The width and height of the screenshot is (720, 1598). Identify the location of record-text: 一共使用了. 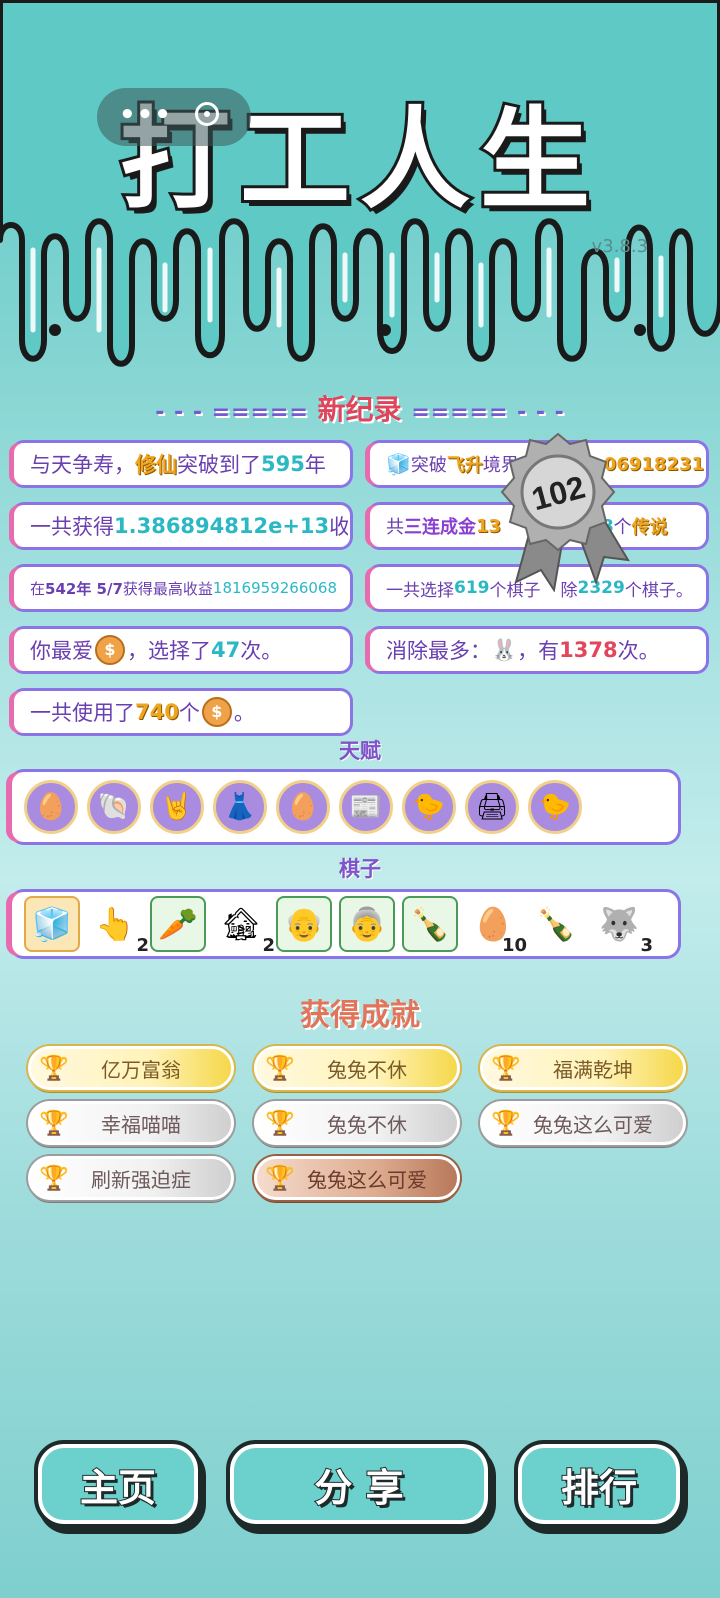
(82, 713).